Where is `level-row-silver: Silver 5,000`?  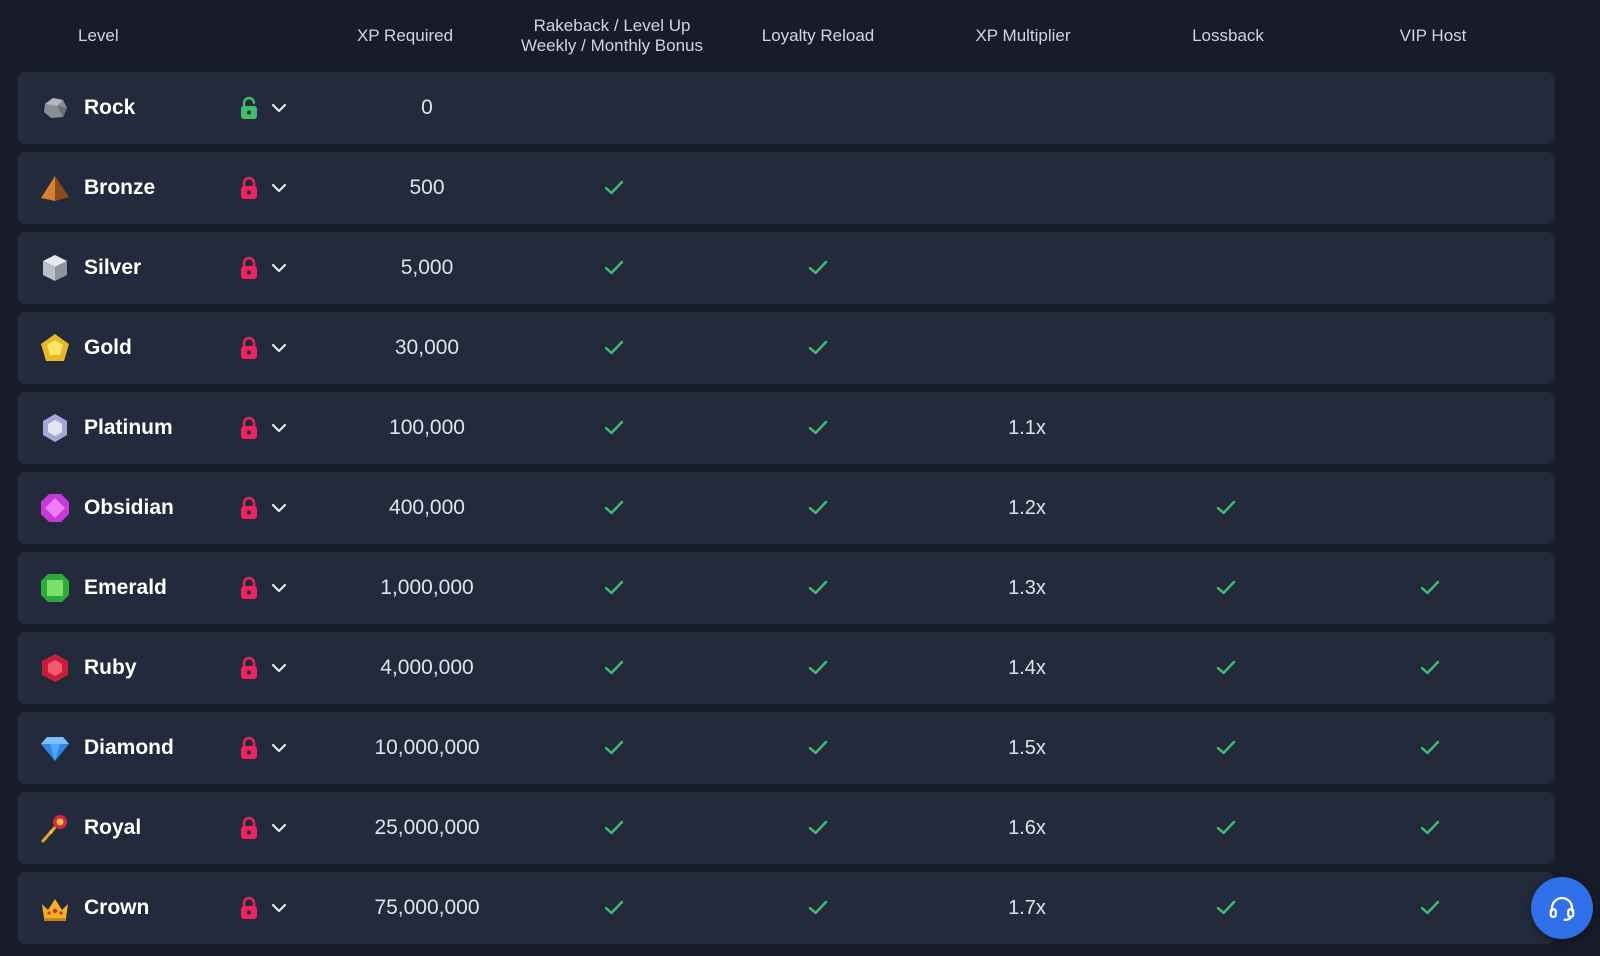 level-row-silver: Silver 5,000 is located at coordinates (786, 268).